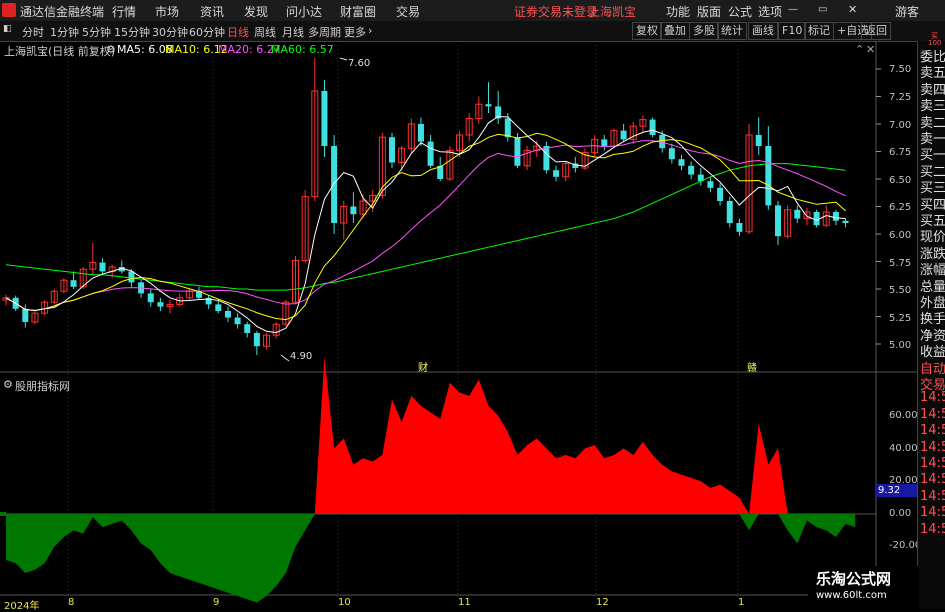 The width and height of the screenshot is (945, 612). What do you see at coordinates (900, 235) in the screenshot?
I see `y-tick: 6.00` at bounding box center [900, 235].